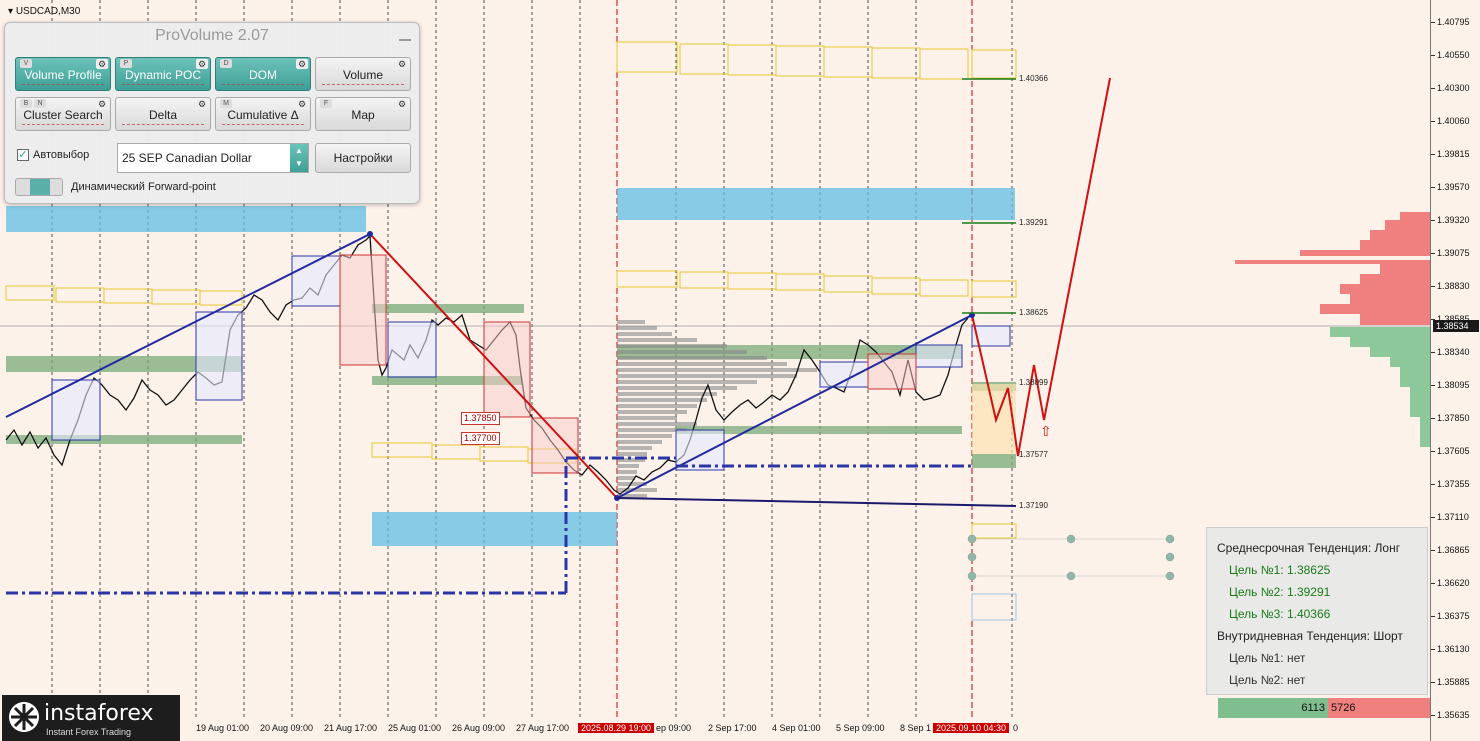 The height and width of the screenshot is (741, 1480). Describe the element at coordinates (363, 158) in the screenshot. I see `settings-button: Настройки` at that location.